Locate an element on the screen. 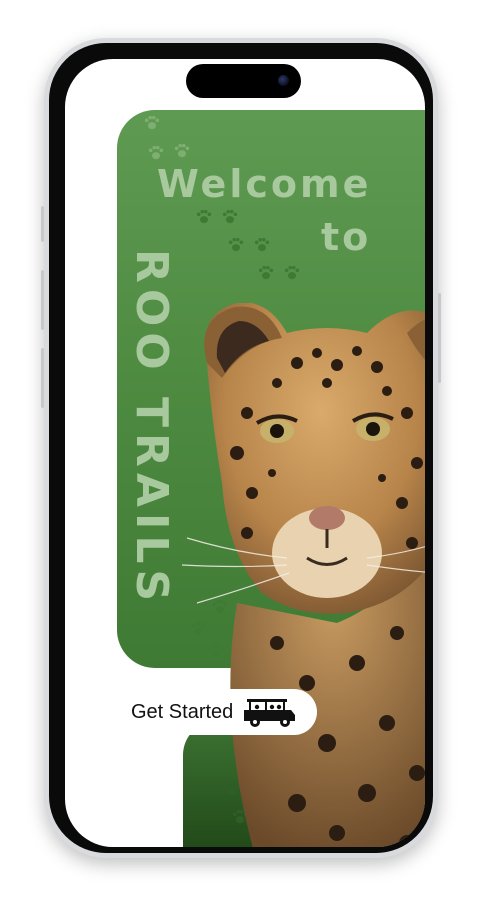  action-button is located at coordinates (42, 224).